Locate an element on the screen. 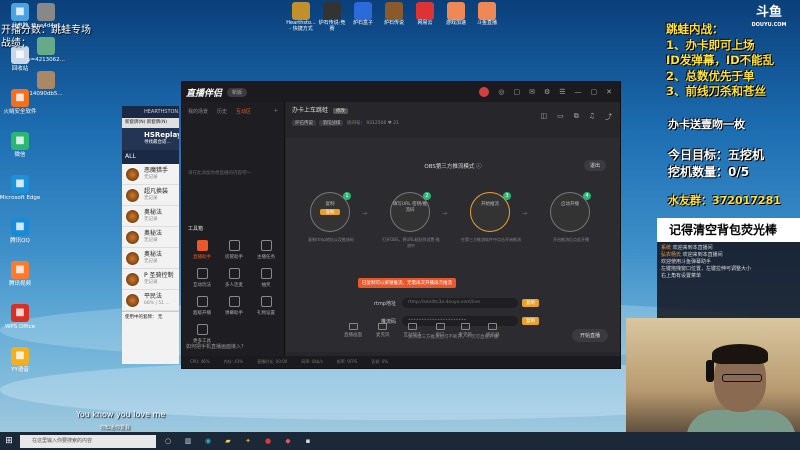 Image resolution: width=800 pixels, height=450 pixels. chat-text: 右上角有设置菜单 is located at coordinates (681, 276).